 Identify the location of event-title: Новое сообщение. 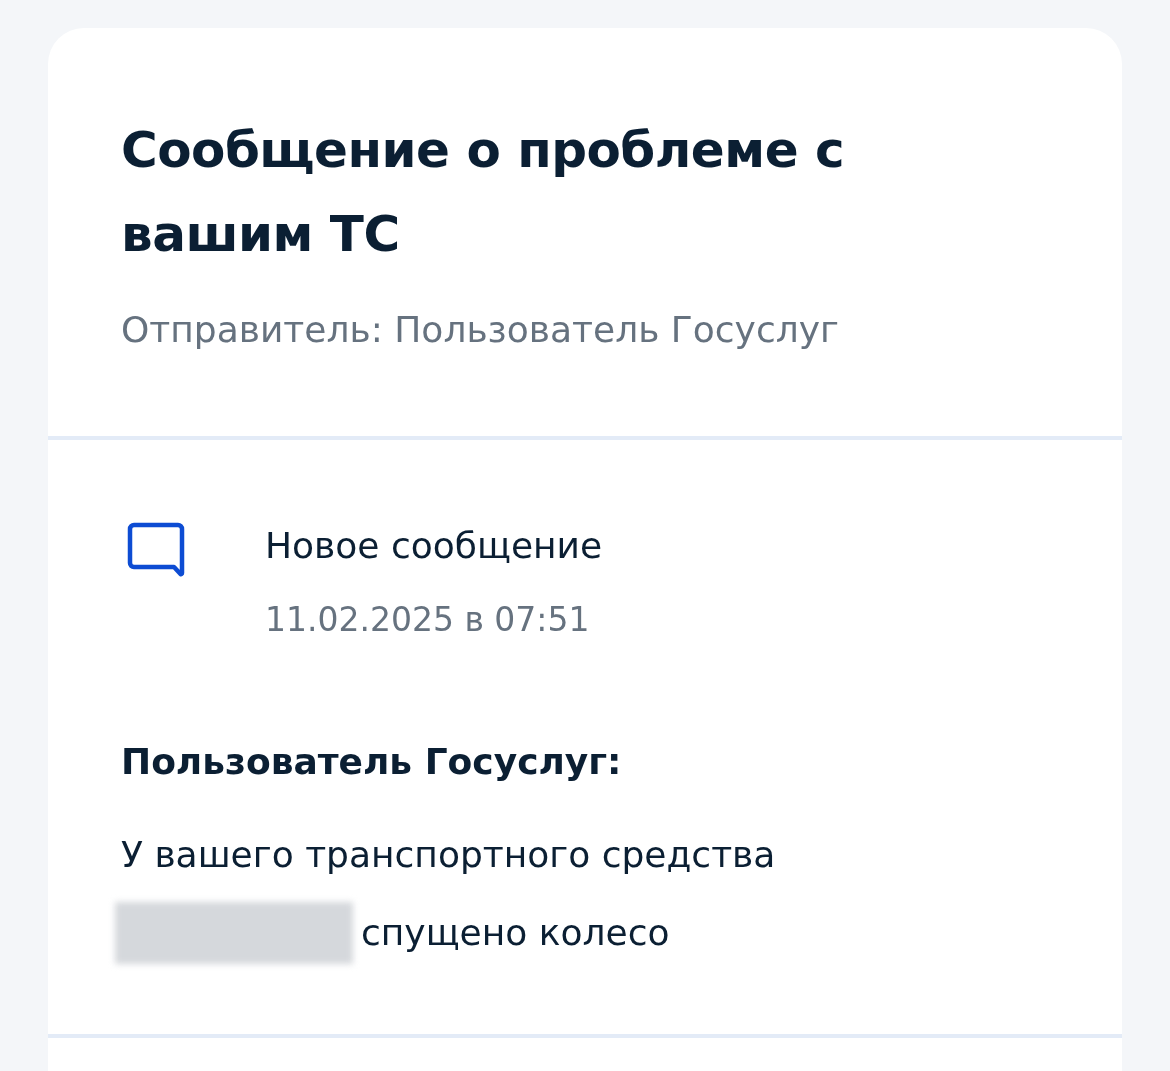
(434, 546).